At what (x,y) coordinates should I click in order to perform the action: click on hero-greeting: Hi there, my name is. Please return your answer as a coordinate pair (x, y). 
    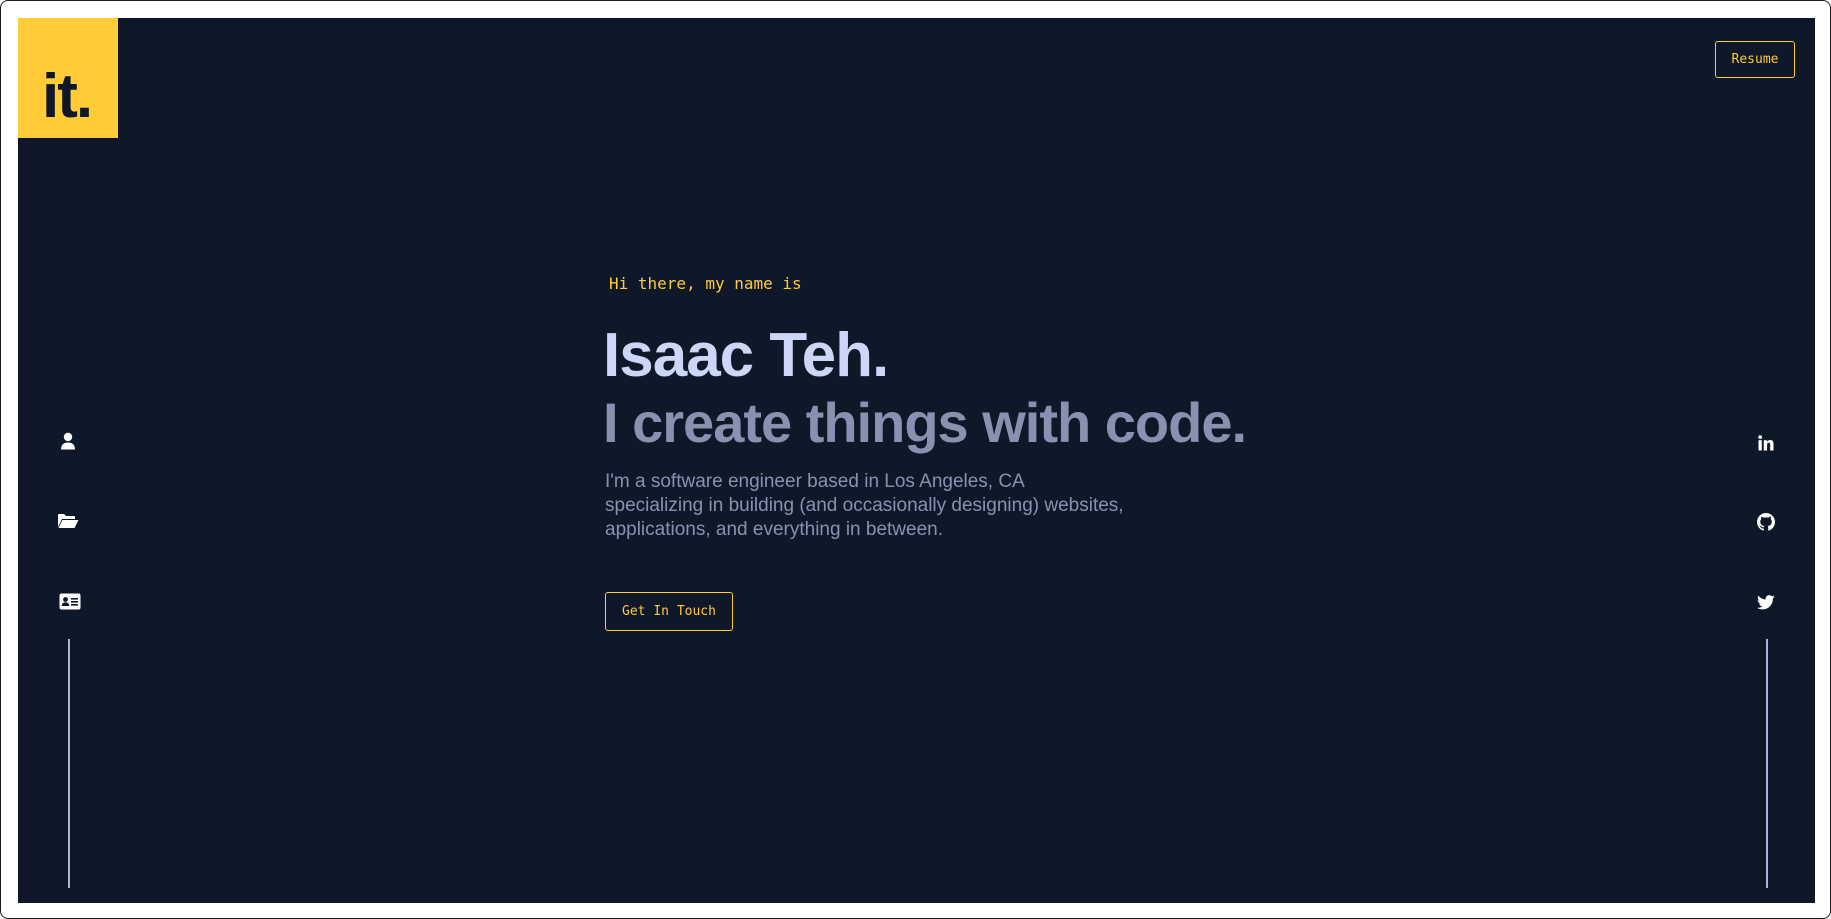
    Looking at the image, I should click on (705, 283).